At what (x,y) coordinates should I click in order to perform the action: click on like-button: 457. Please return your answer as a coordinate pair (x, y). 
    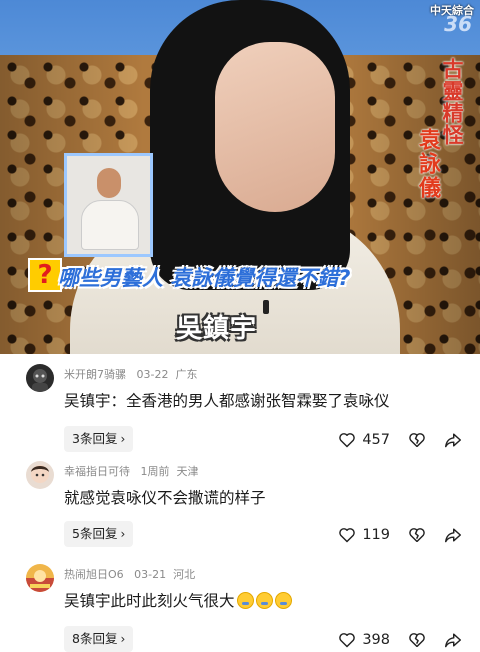
    Looking at the image, I should click on (364, 440).